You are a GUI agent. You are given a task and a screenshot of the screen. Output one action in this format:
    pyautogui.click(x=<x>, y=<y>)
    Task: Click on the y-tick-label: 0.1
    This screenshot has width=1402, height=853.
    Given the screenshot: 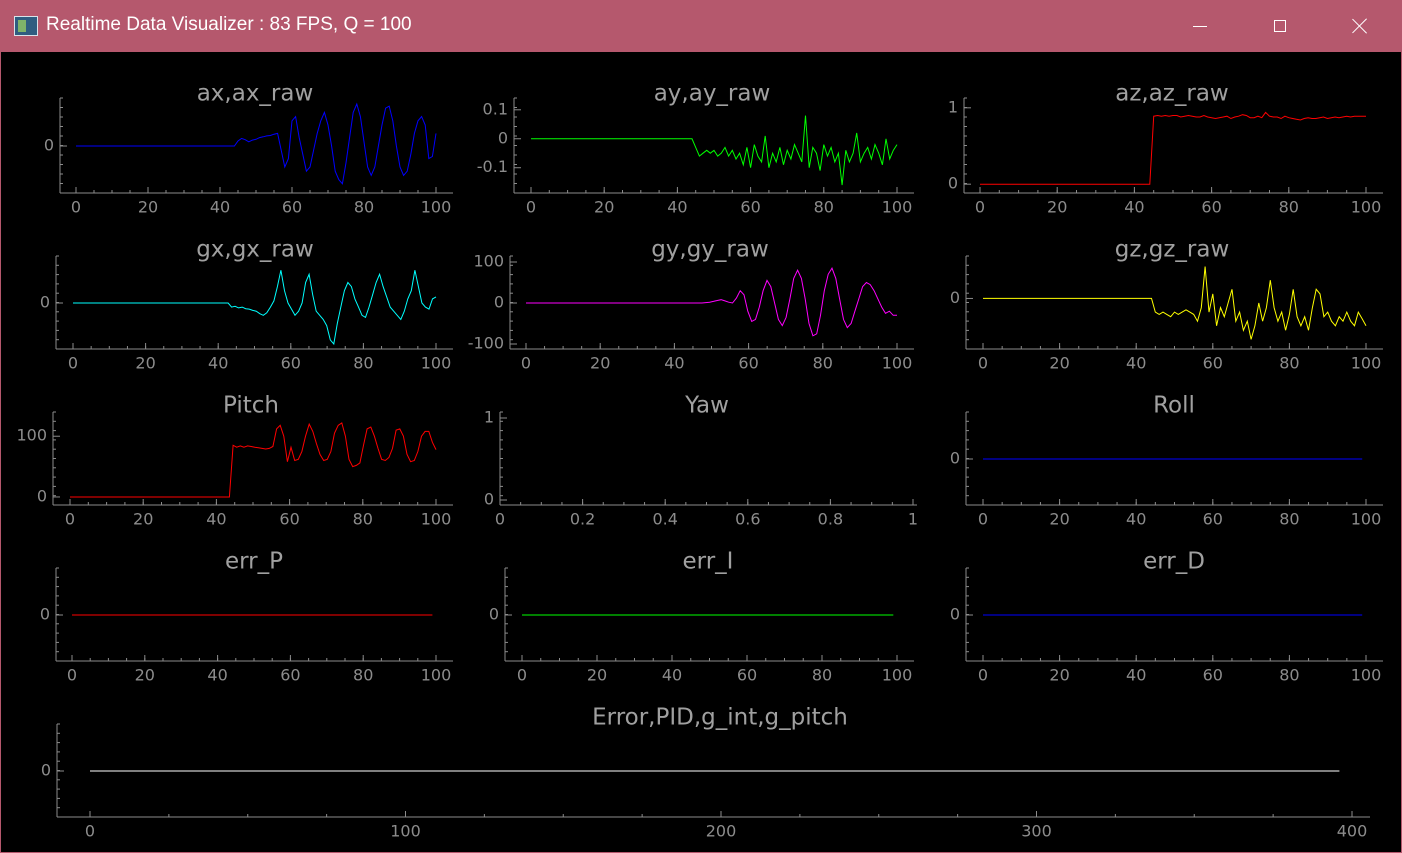 What is the action you would take?
    pyautogui.click(x=495, y=108)
    